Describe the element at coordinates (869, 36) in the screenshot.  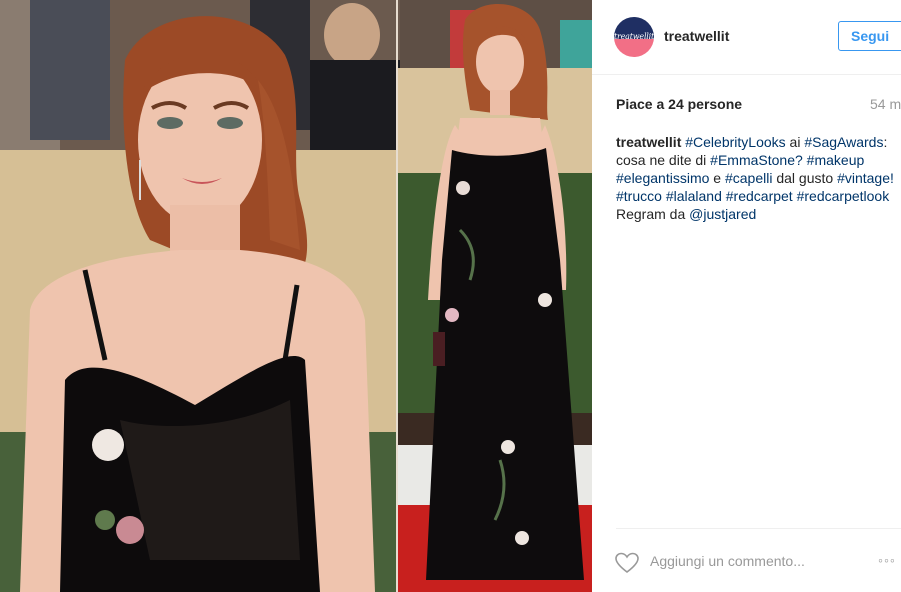
I see `follow-button: Segui` at that location.